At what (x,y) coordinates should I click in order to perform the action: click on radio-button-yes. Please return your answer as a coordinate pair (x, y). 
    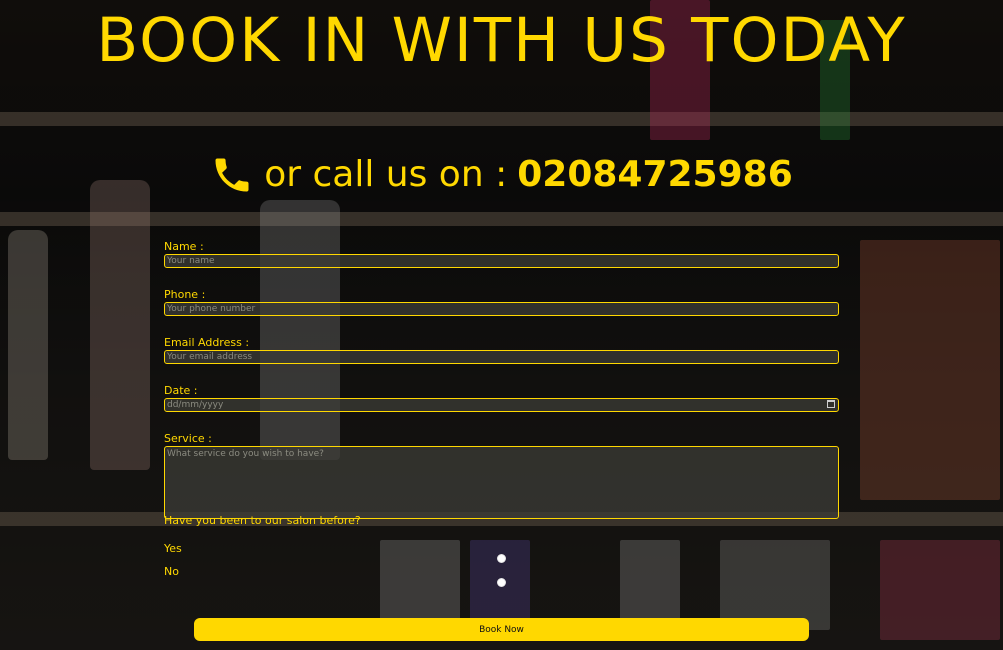
    Looking at the image, I should click on (501, 558).